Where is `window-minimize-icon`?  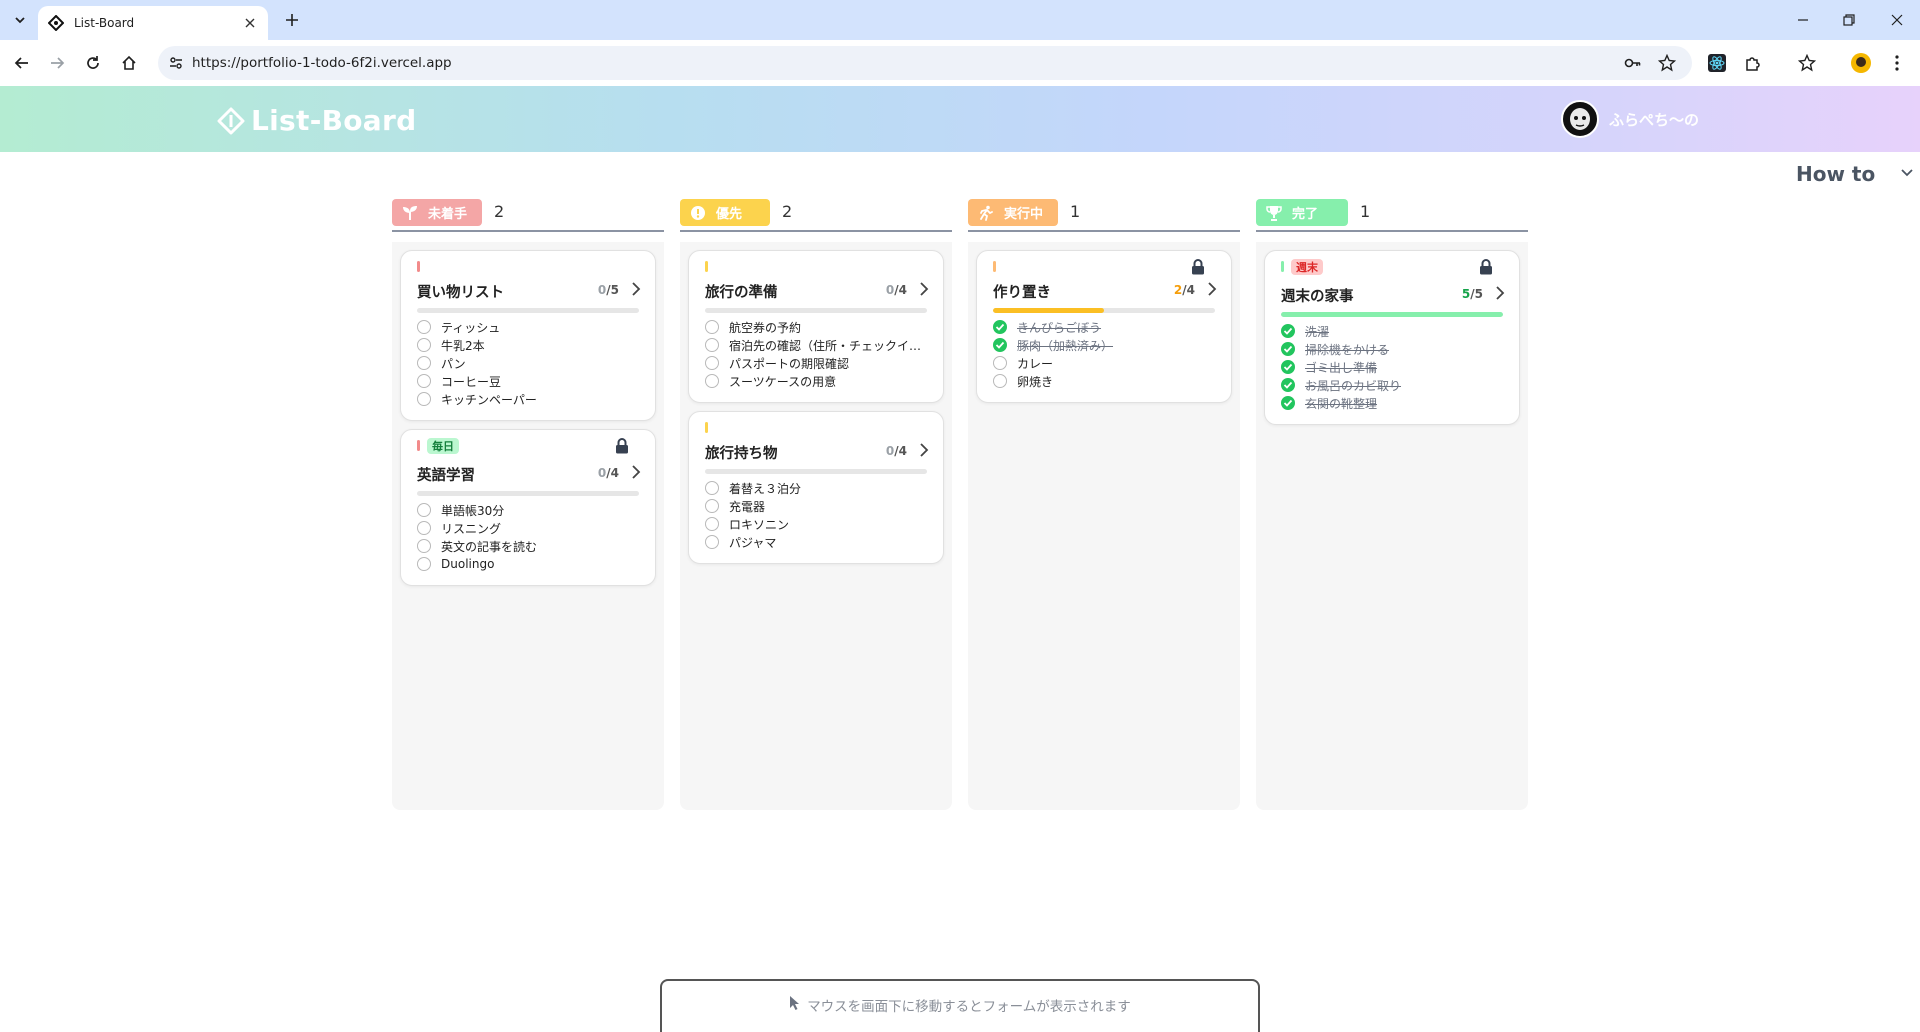
window-minimize-icon is located at coordinates (1803, 20).